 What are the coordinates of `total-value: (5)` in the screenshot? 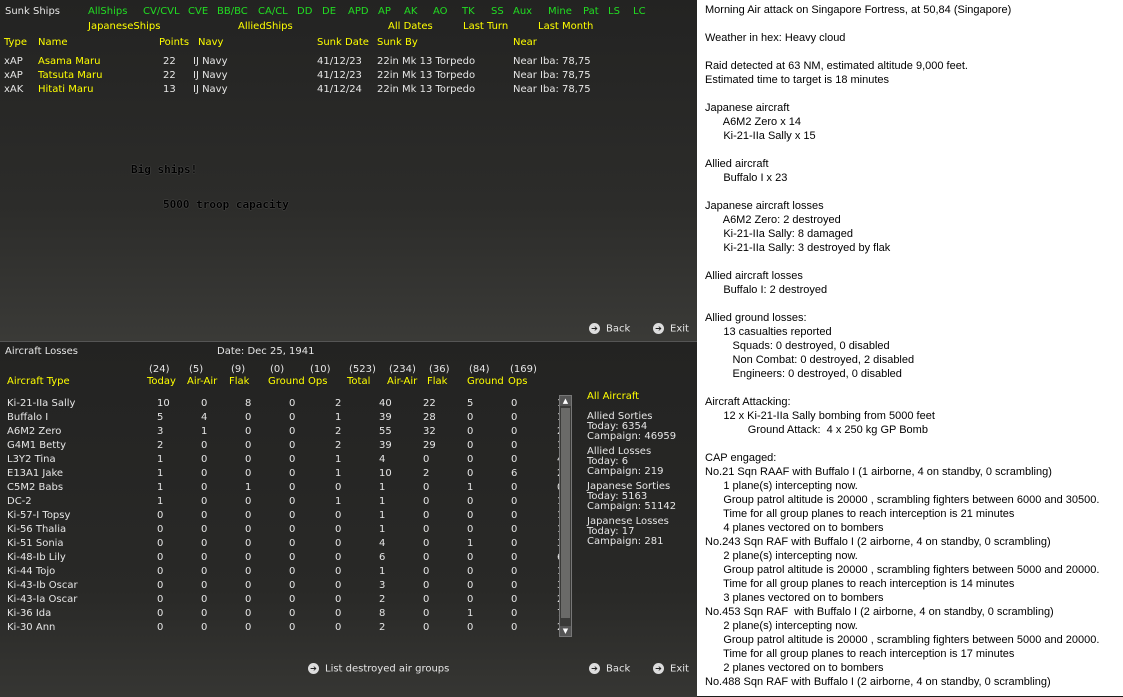 It's located at (196, 369).